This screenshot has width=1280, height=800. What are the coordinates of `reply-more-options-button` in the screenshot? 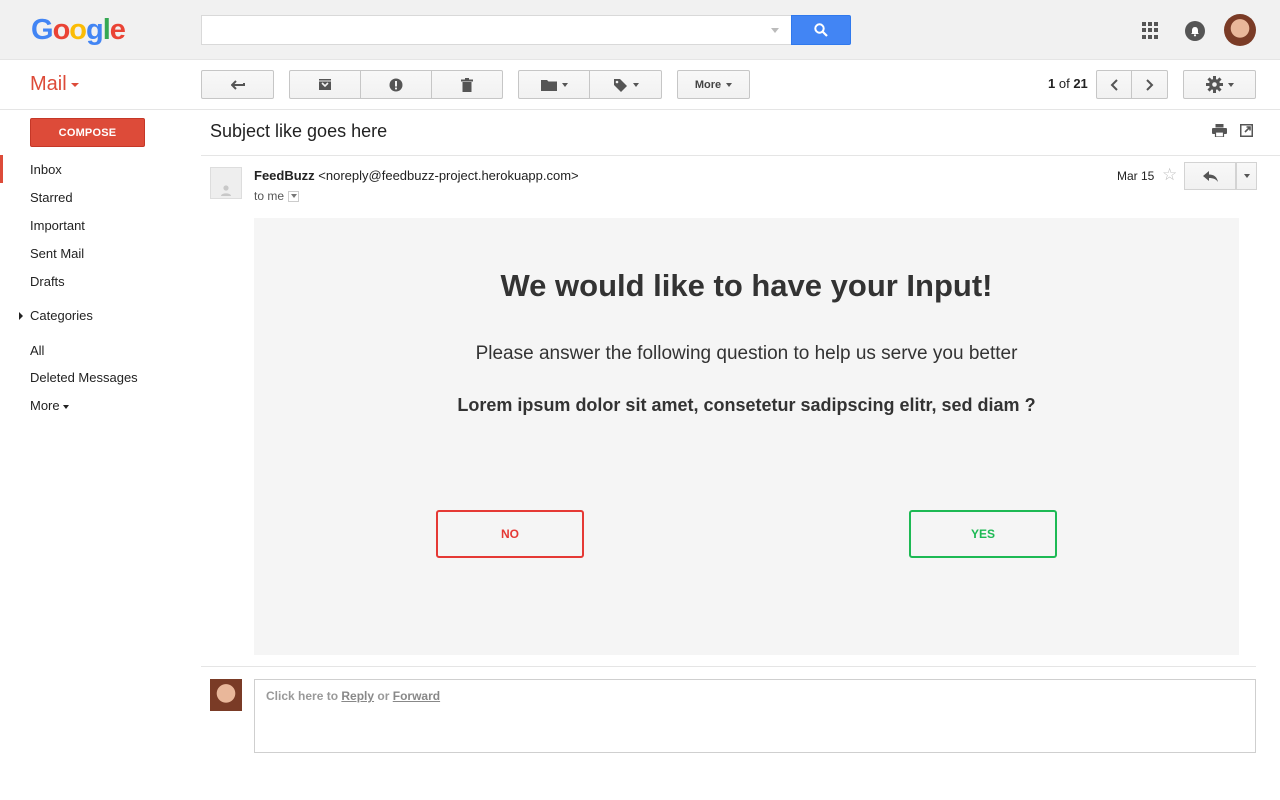 It's located at (1246, 176).